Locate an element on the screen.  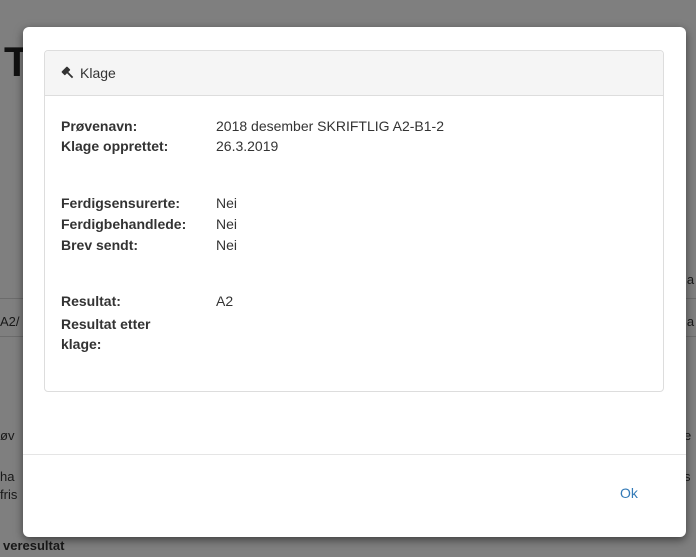
field-label: Brev sendt: is located at coordinates (100, 245).